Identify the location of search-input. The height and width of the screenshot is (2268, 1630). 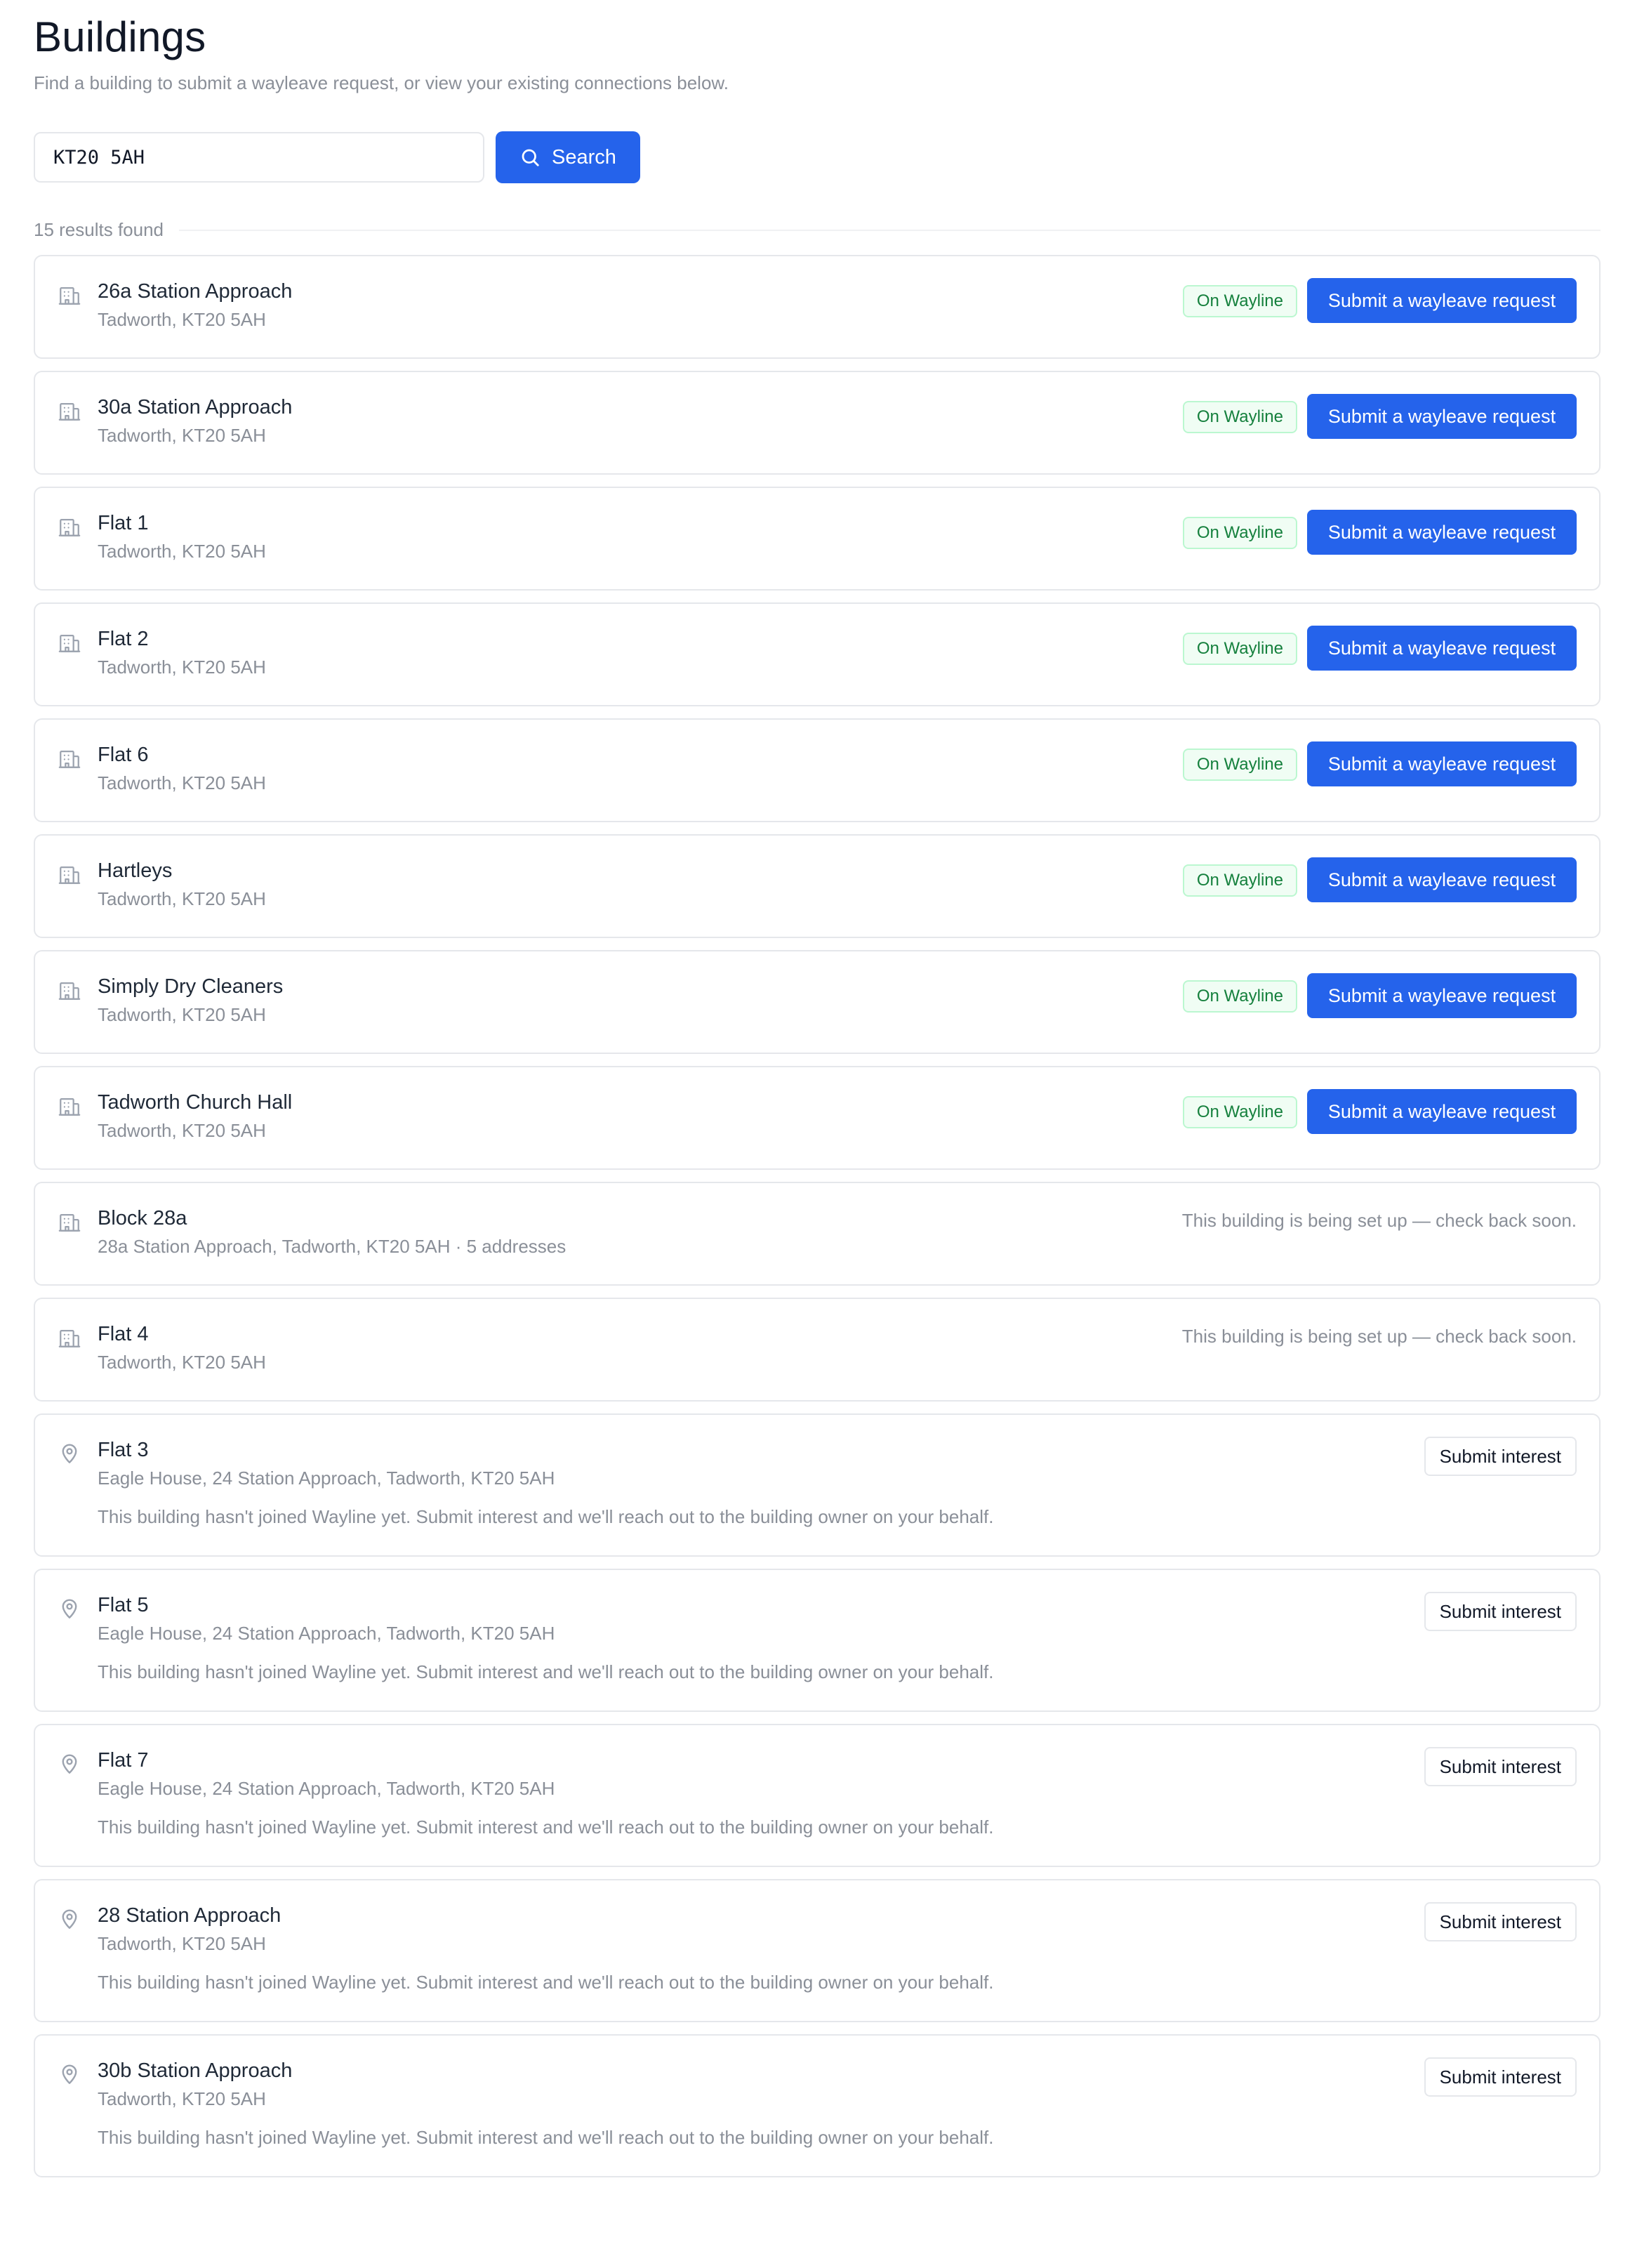
(259, 157).